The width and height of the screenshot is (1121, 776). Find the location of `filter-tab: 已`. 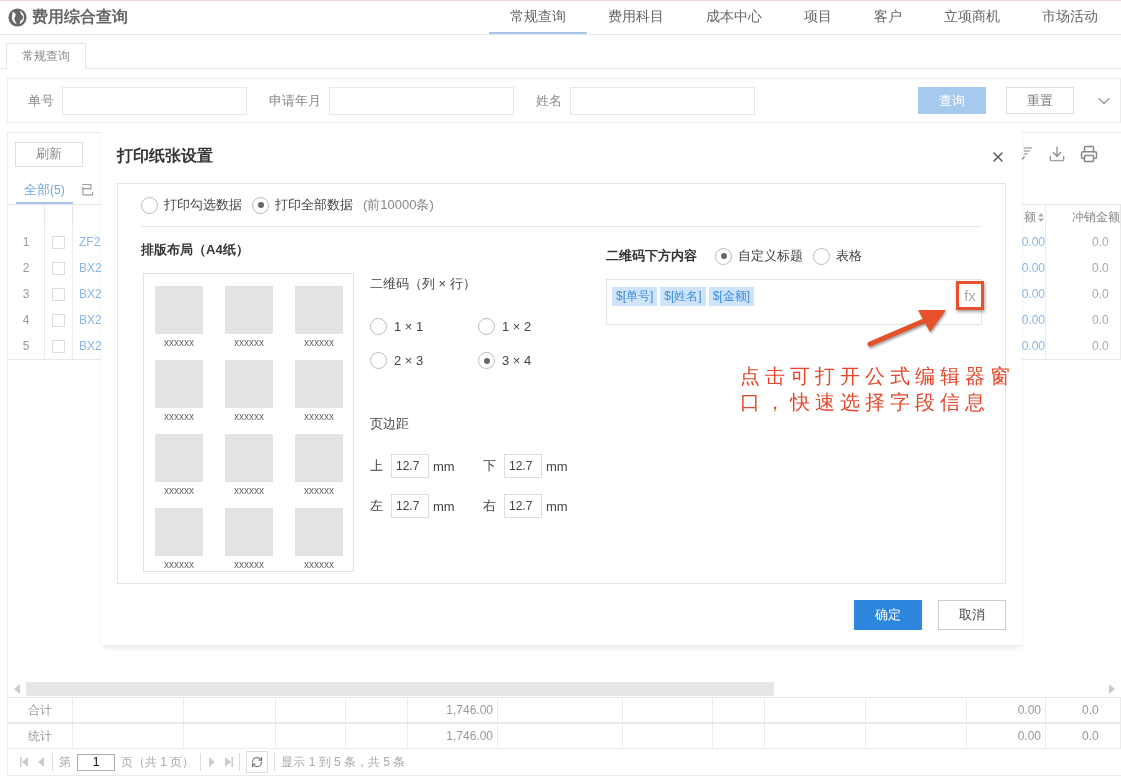

filter-tab: 已 is located at coordinates (87, 189).